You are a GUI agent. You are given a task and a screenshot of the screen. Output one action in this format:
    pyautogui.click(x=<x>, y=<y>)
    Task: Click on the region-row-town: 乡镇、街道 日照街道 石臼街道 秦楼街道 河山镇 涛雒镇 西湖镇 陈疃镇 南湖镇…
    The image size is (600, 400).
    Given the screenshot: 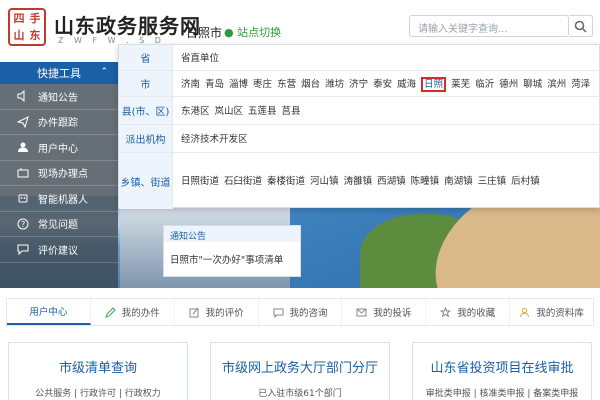 What is the action you would take?
    pyautogui.click(x=359, y=181)
    